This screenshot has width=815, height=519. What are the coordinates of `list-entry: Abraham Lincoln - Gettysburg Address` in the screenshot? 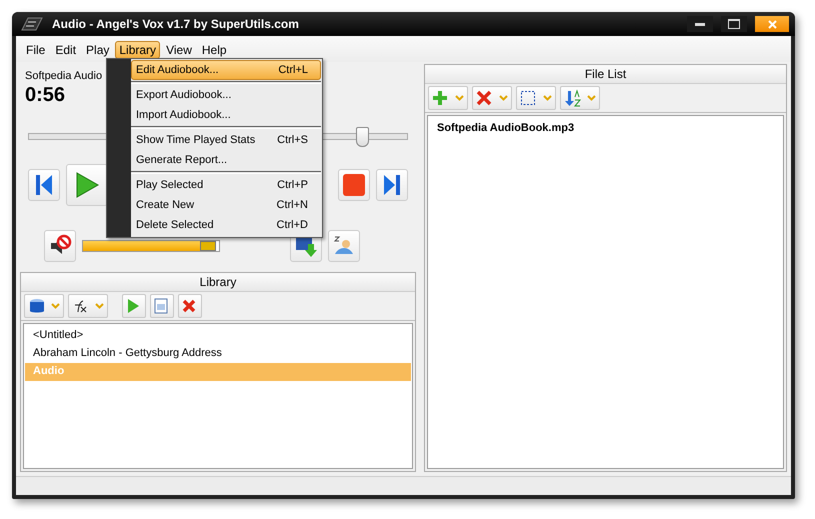 It's located at (218, 354).